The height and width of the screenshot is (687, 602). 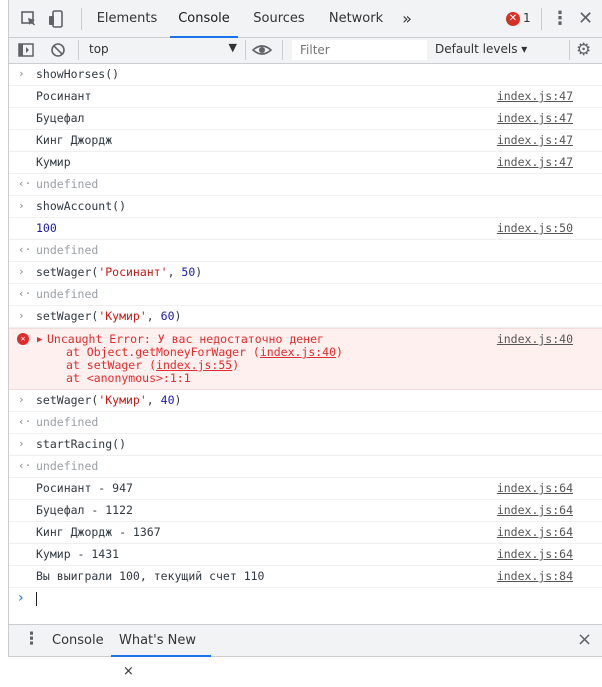 I want to click on cmd-number-arg: 50, so click(x=188, y=272).